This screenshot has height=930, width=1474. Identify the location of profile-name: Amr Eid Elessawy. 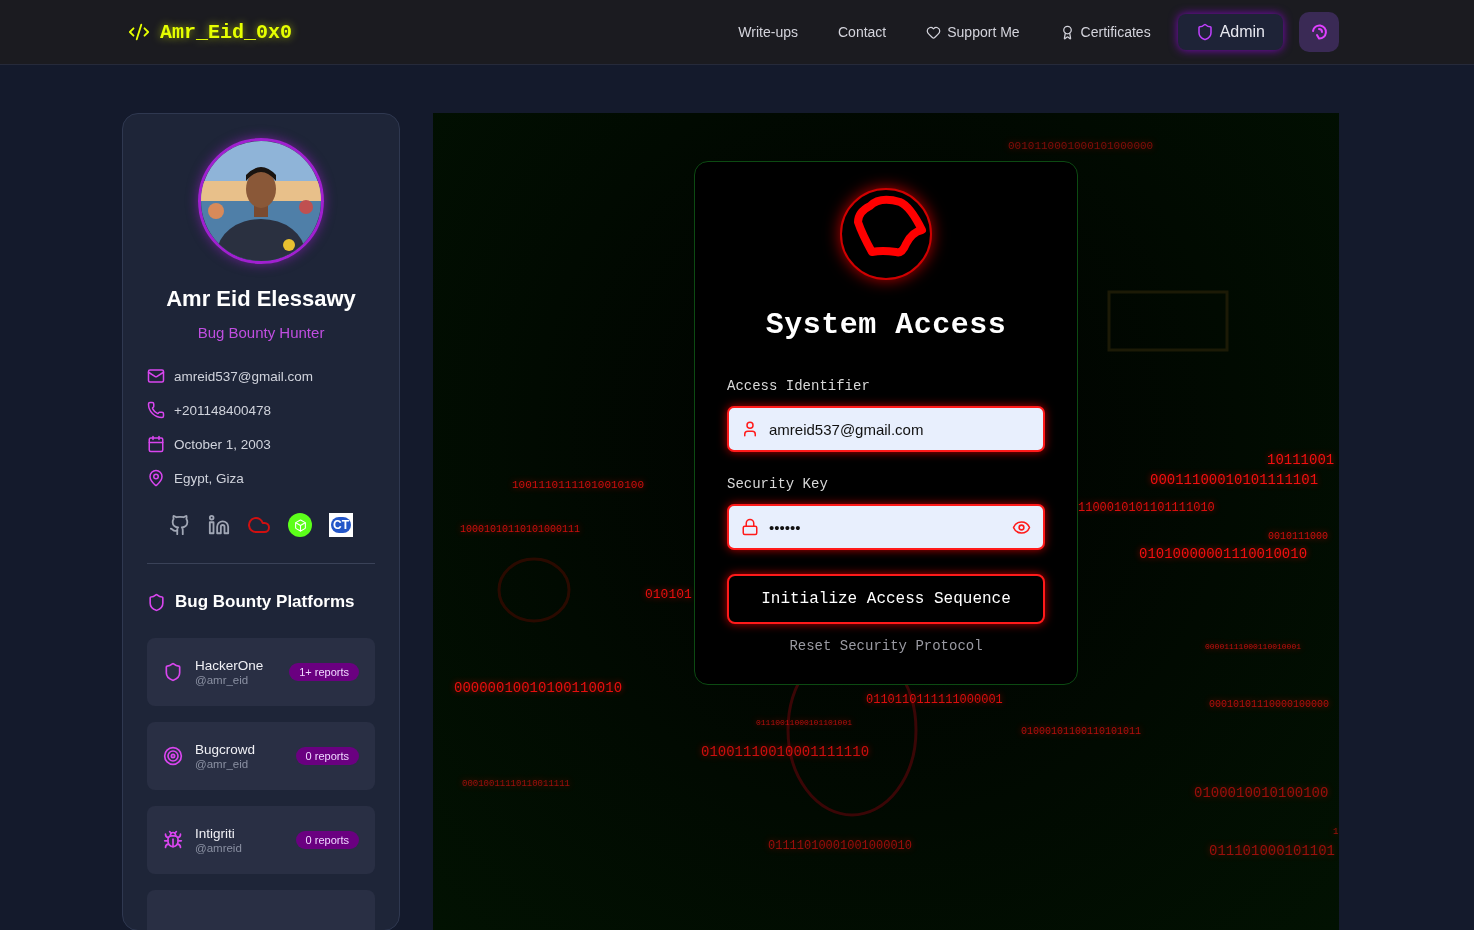
(261, 299).